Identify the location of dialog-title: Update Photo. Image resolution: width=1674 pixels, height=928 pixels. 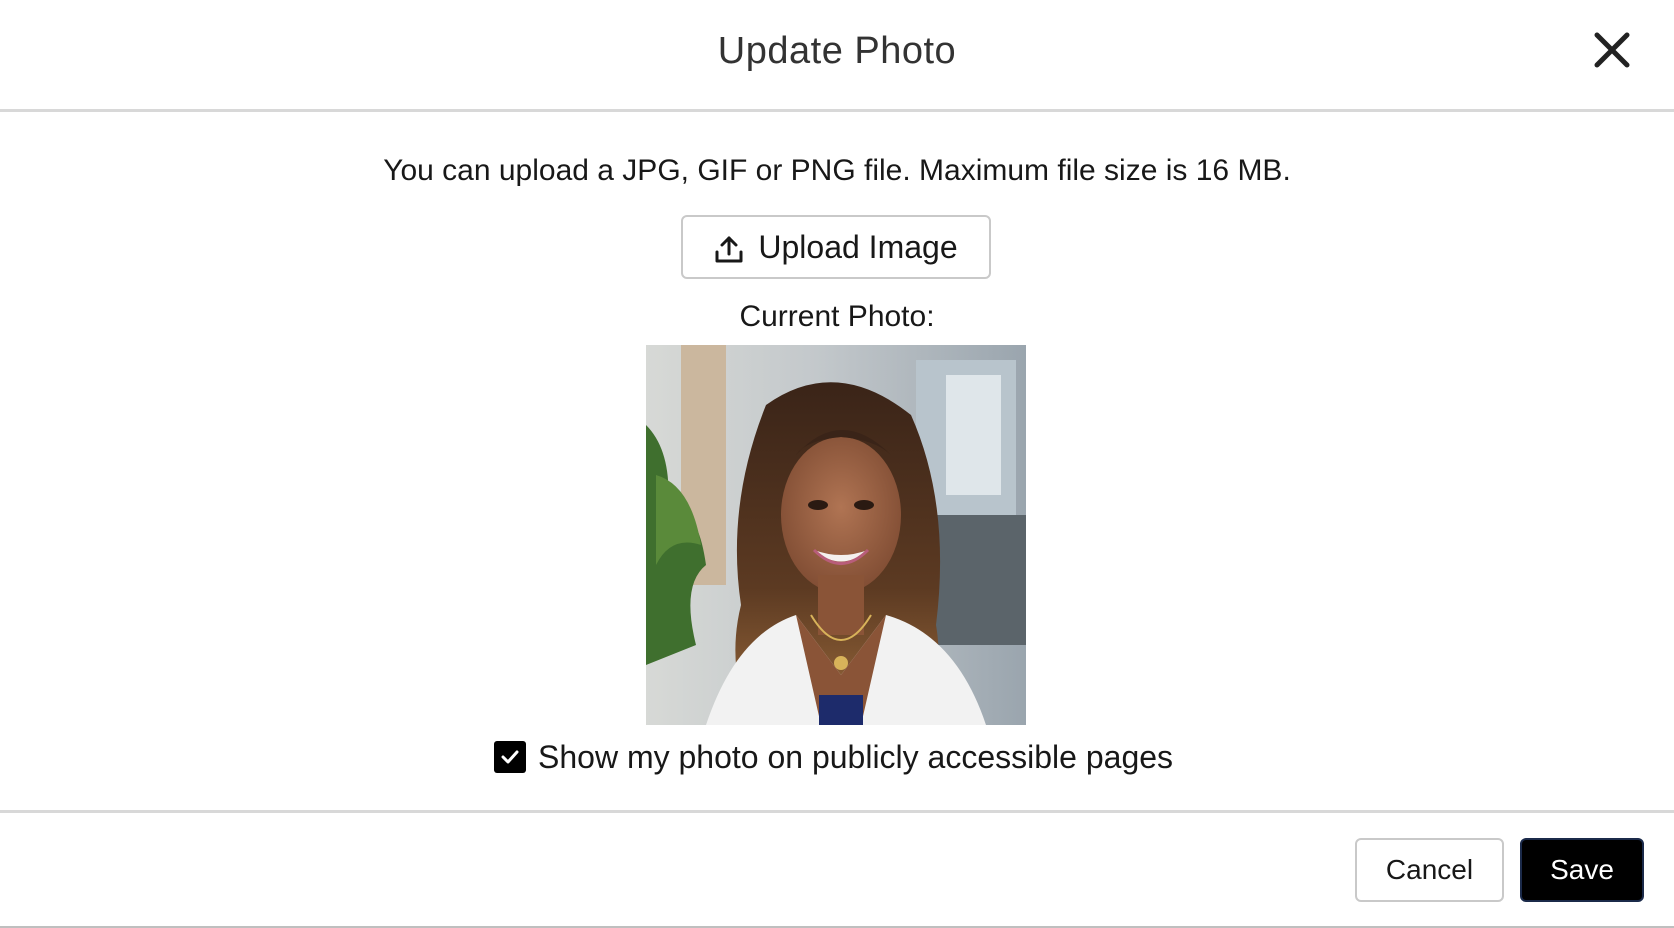
(837, 51).